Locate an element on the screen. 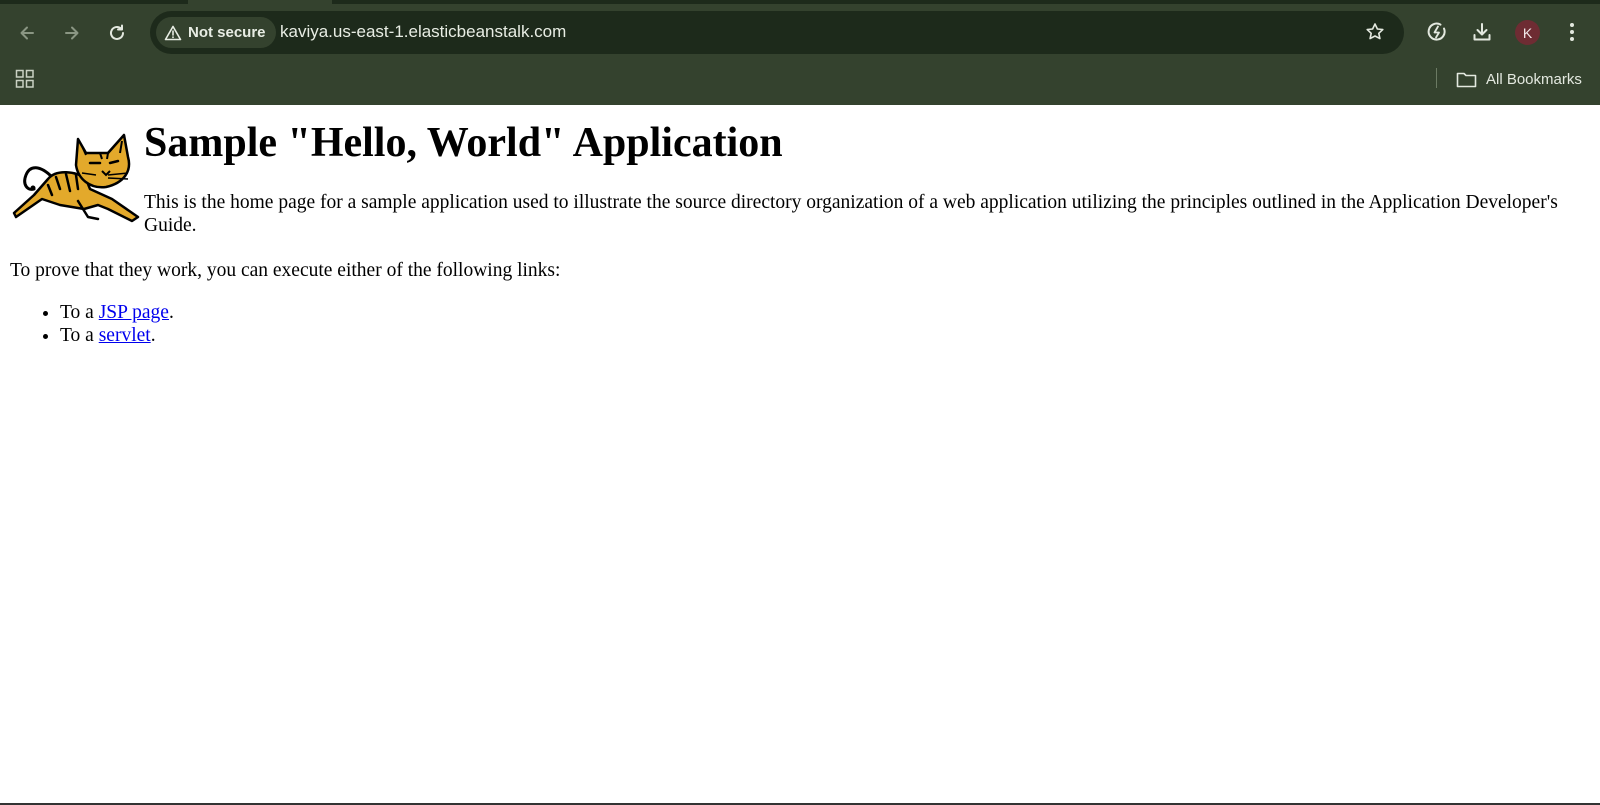 Image resolution: width=1600 pixels, height=805 pixels. reload-icon is located at coordinates (117, 32).